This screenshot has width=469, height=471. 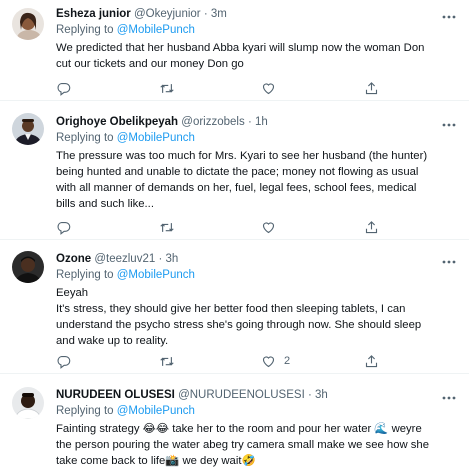 What do you see at coordinates (212, 122) in the screenshot?
I see `user-handle: @orizzobels` at bounding box center [212, 122].